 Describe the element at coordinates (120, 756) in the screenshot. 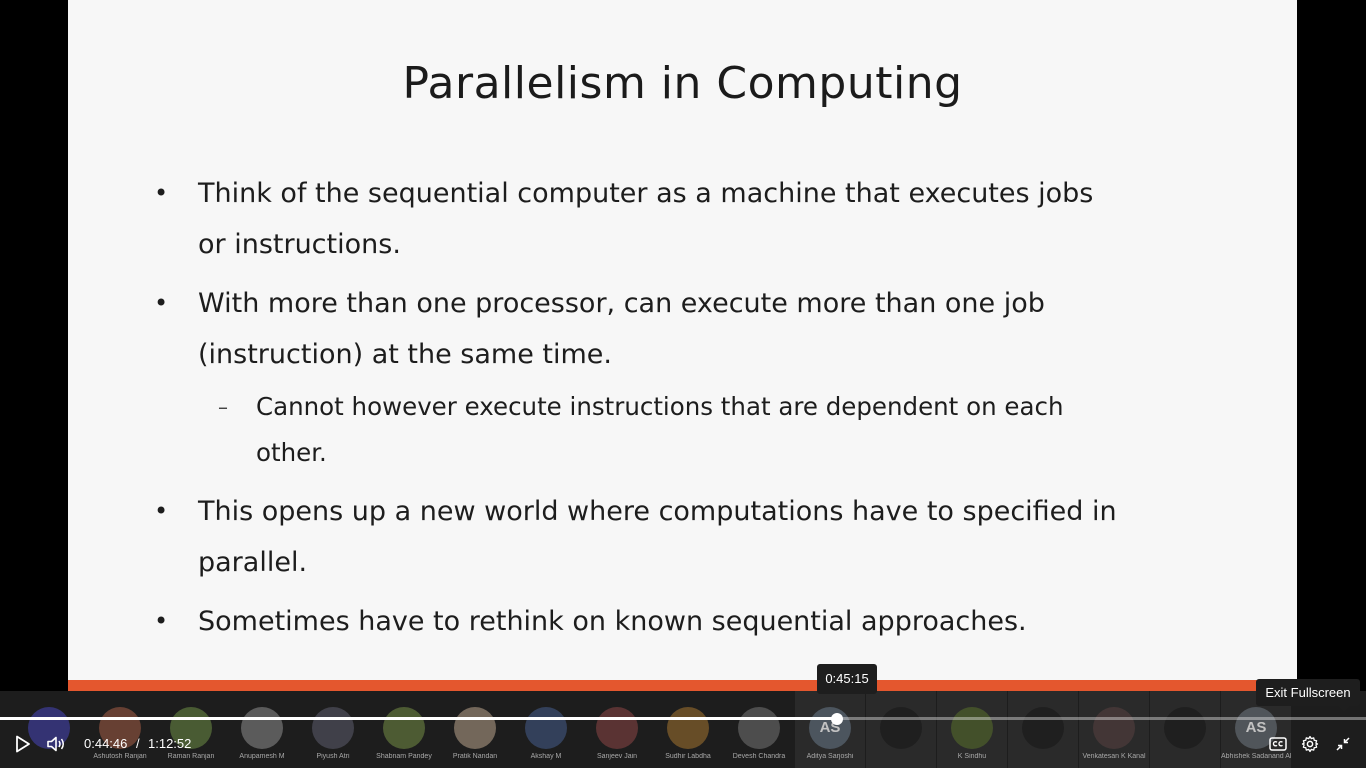

I see `participant-name: Ashutosh Ranjan` at that location.